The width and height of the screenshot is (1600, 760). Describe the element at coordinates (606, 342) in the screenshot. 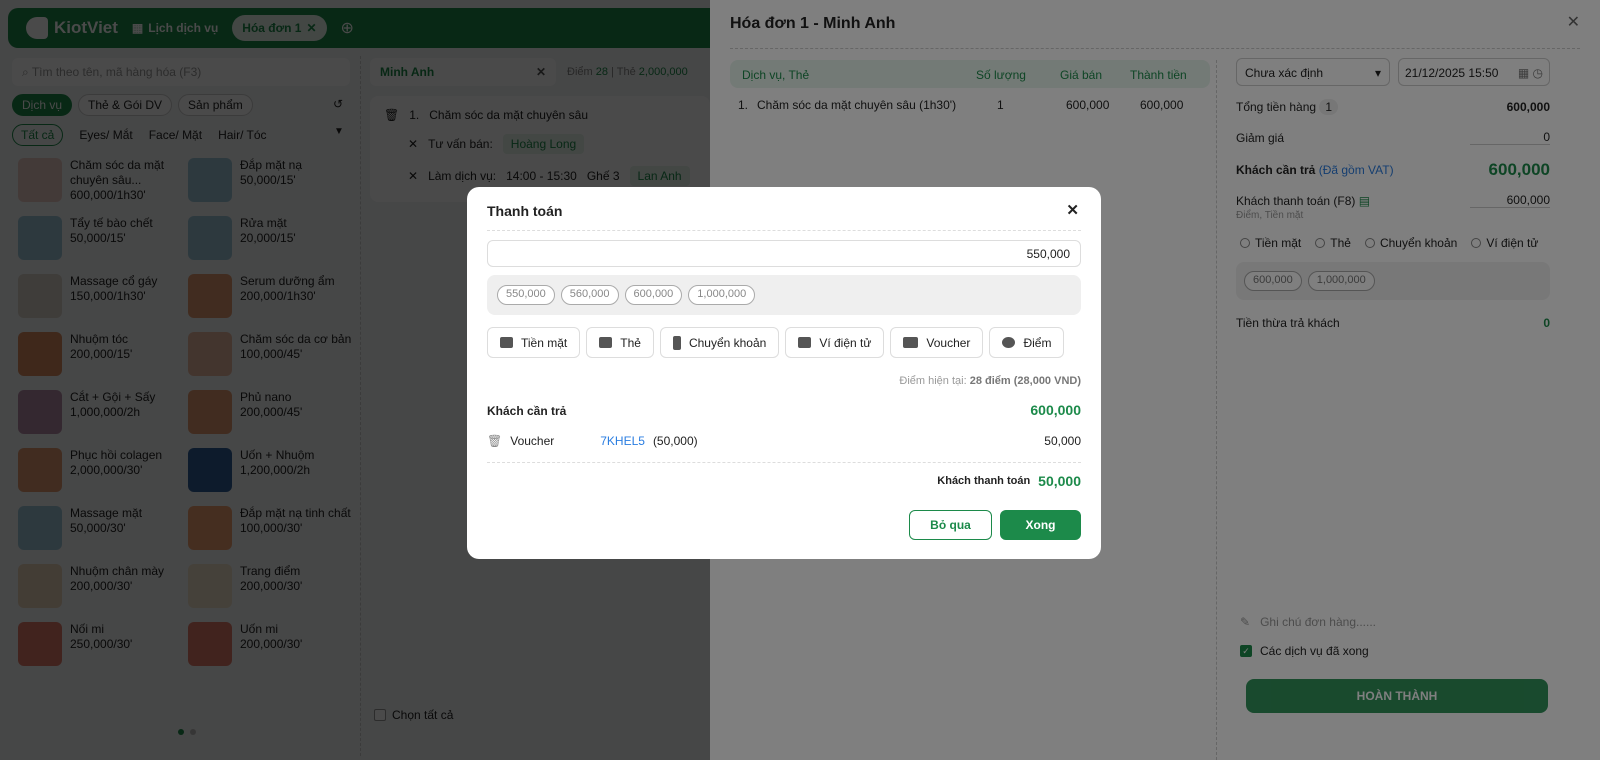

I see `credit-card-icon` at that location.